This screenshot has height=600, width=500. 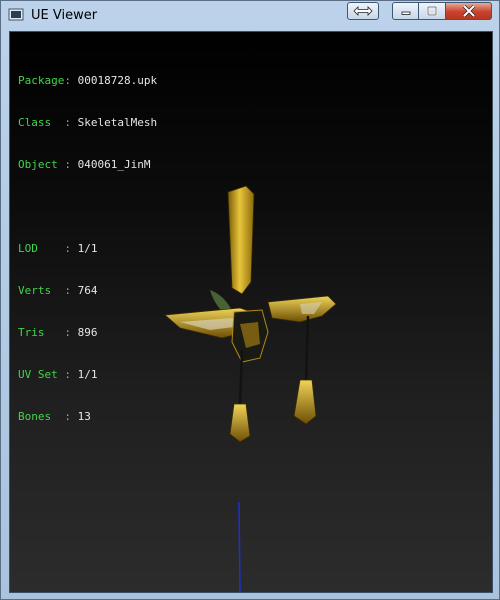 I want to click on maximize-icon, so click(x=432, y=11).